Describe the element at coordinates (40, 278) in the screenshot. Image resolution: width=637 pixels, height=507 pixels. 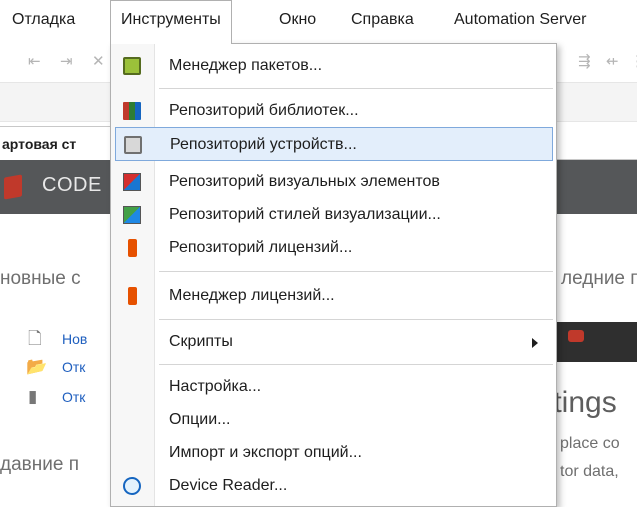
I see `section-basic-title: новные с` at that location.